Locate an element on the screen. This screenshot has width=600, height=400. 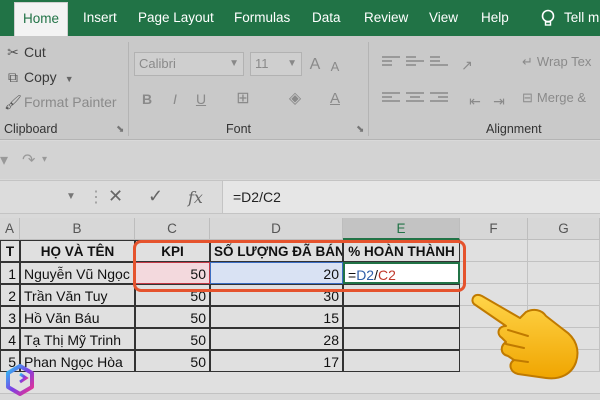
alignment-group-label: Alignment is located at coordinates (514, 129).